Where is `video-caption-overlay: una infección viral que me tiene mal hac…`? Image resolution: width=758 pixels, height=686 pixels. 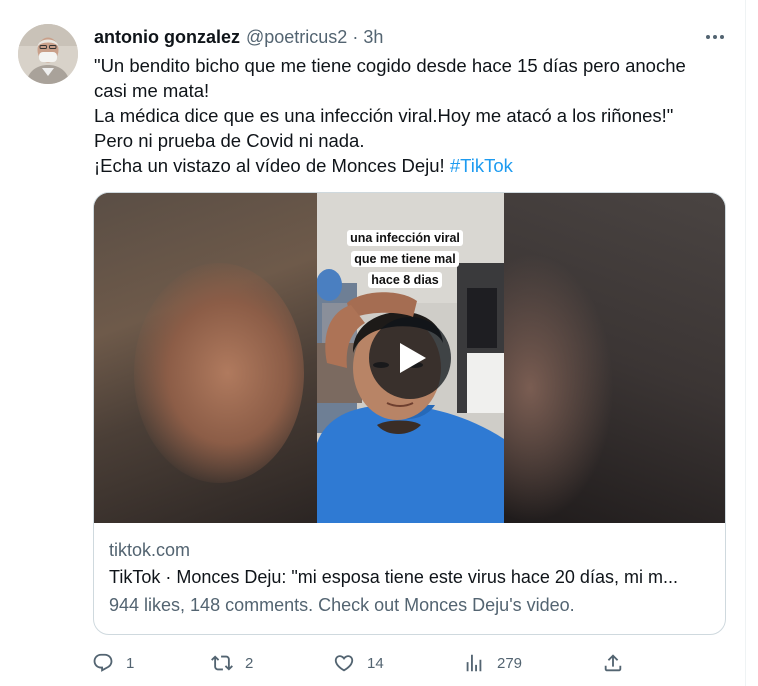 video-caption-overlay: una infección viral que me tiene mal hac… is located at coordinates (405, 259).